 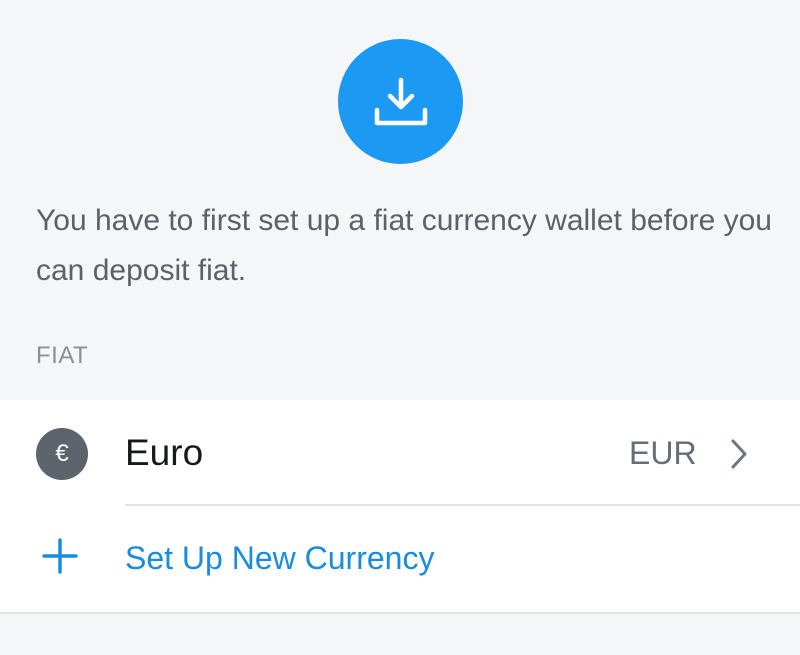 I want to click on section-label-fiat: FIAT, so click(x=62, y=355).